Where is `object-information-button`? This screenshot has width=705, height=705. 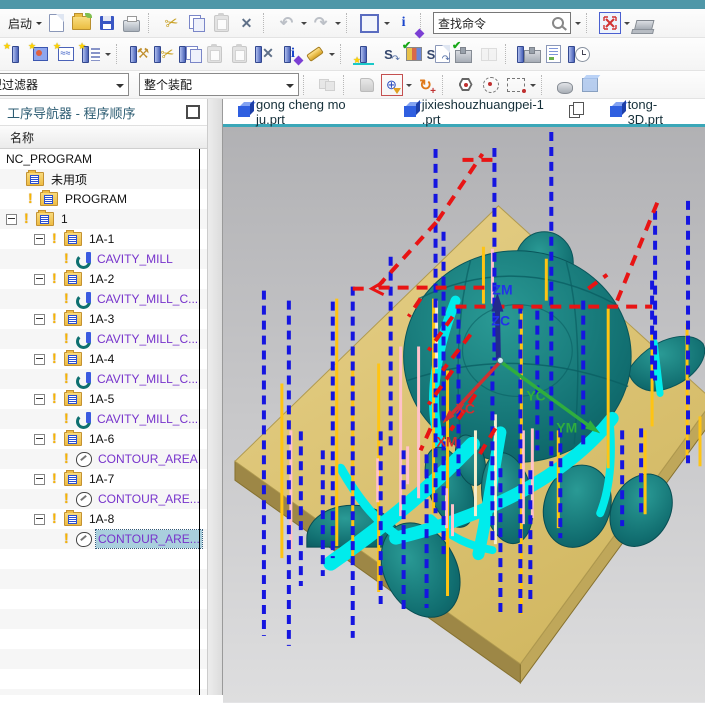
object-information-button is located at coordinates (289, 54).